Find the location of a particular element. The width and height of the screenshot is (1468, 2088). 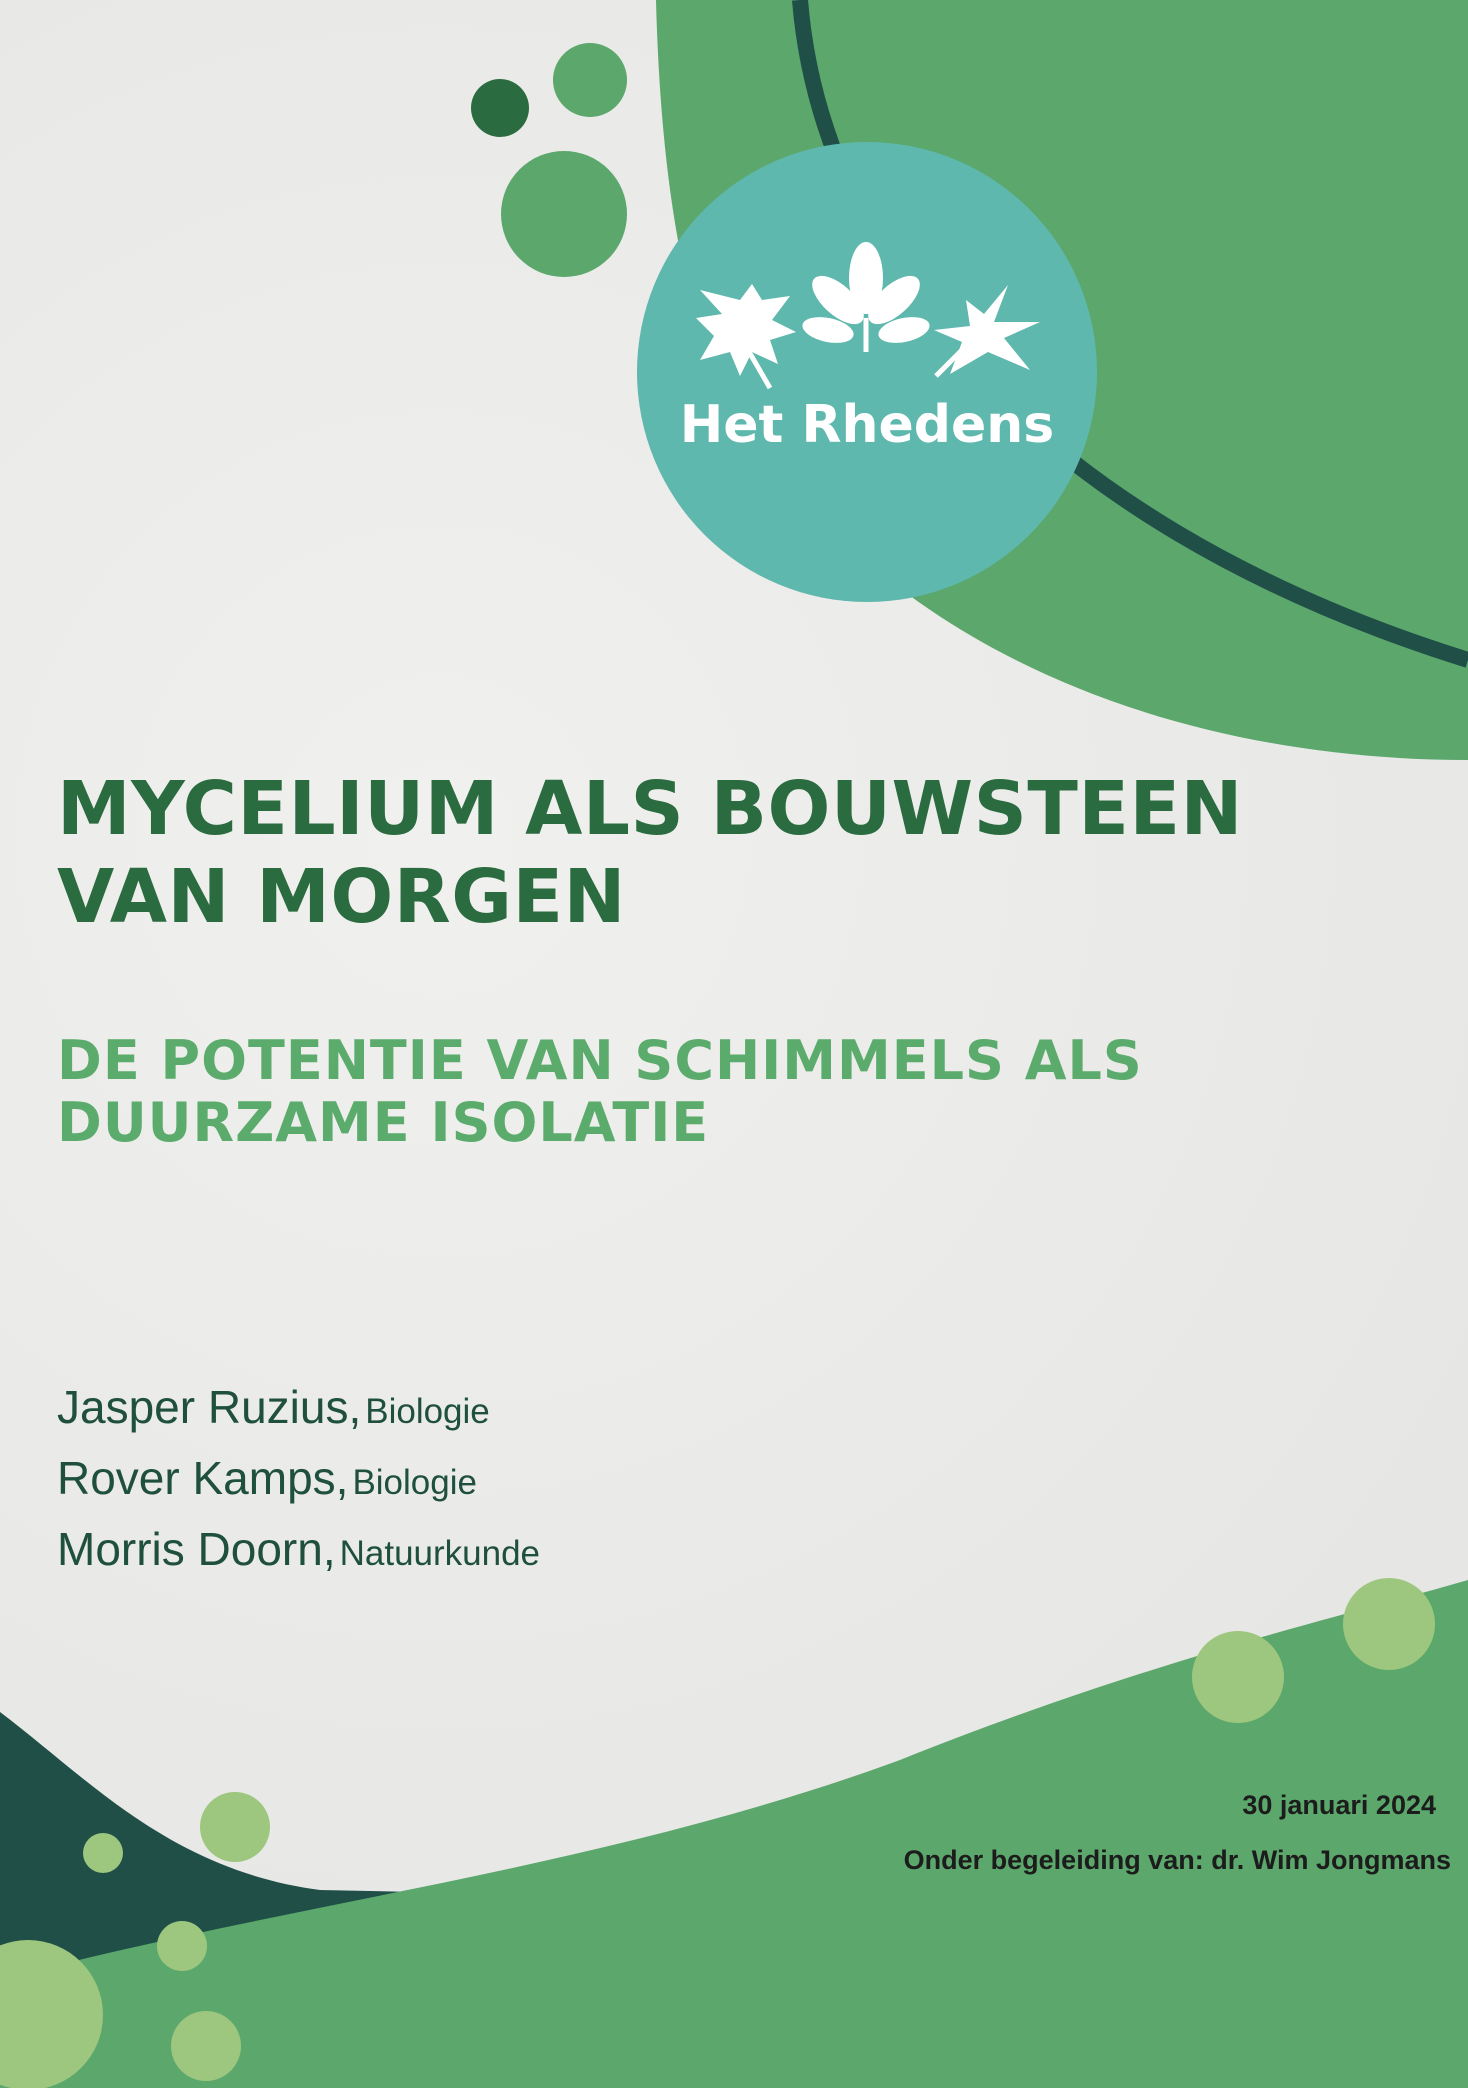

het-rhedens-logo: Het Rhedens is located at coordinates (867, 372).